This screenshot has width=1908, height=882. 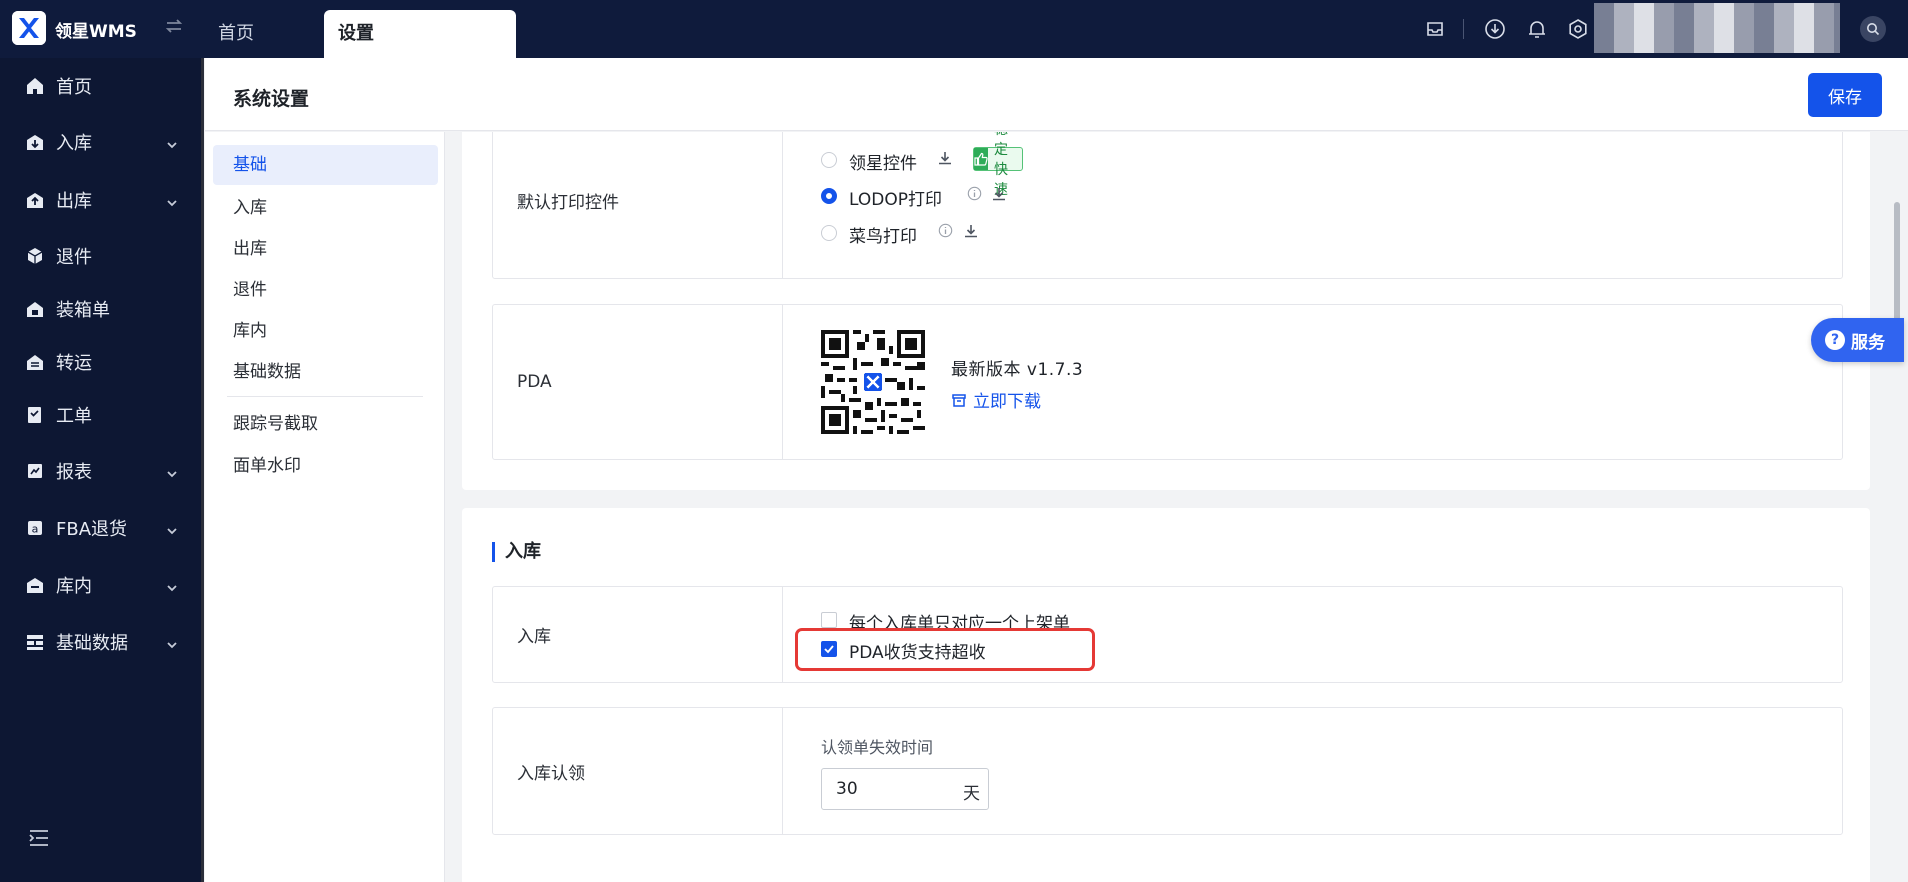 I want to click on radio-lodop, so click(x=829, y=196).